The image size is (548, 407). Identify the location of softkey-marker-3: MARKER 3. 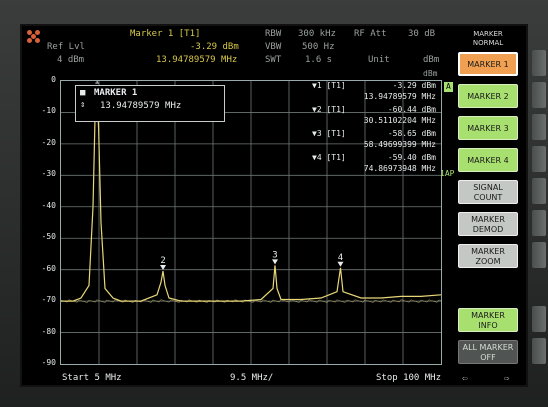
(488, 128).